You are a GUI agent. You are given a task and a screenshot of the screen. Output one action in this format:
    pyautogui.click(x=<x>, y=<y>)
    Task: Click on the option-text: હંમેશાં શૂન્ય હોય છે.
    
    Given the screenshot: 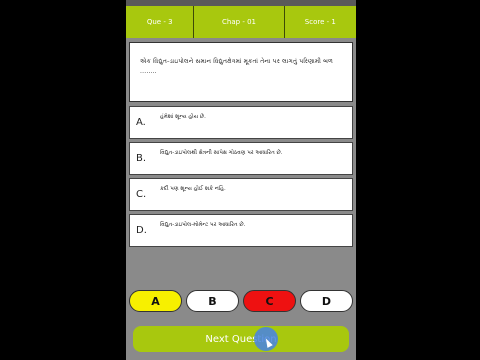 What is the action you would take?
    pyautogui.click(x=183, y=117)
    